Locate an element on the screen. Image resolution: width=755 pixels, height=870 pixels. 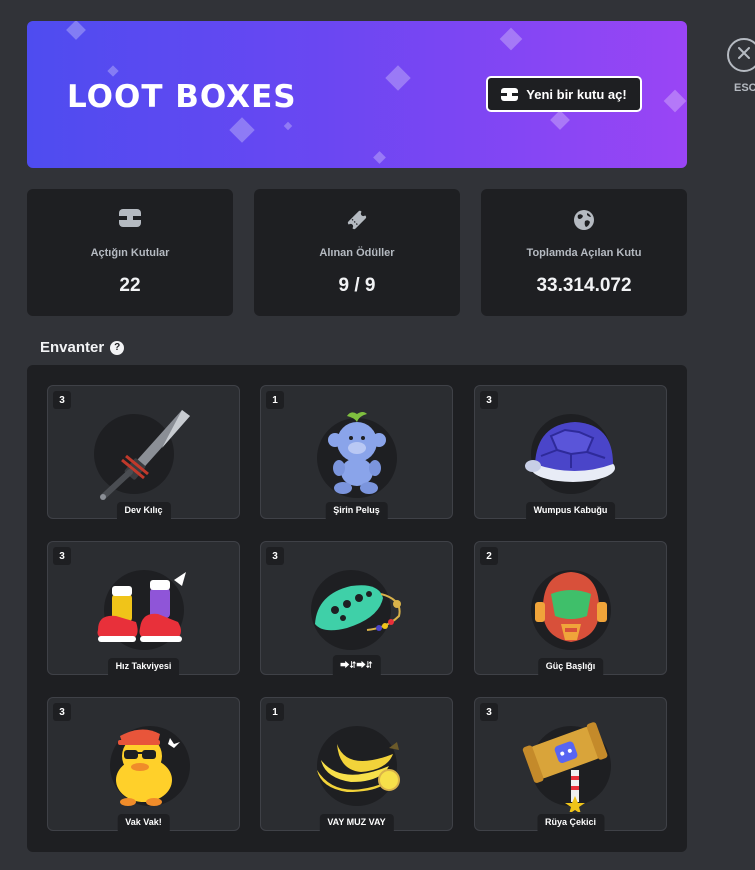
item-name: Vak Vak! is located at coordinates (143, 822).